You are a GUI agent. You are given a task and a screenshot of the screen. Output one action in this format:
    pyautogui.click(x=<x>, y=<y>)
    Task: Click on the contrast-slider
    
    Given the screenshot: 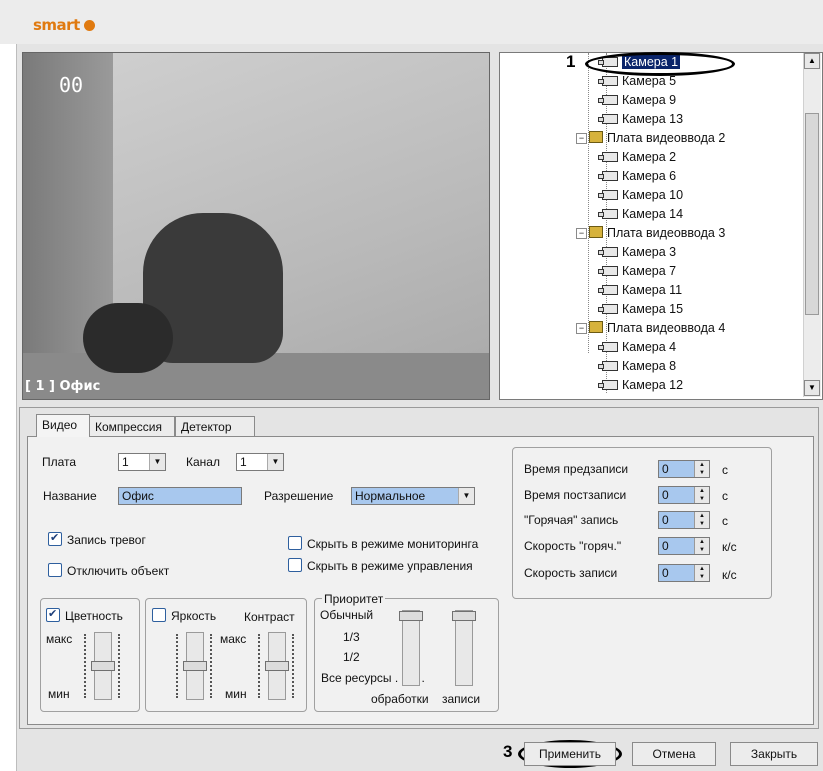 What is the action you would take?
    pyautogui.click(x=277, y=666)
    